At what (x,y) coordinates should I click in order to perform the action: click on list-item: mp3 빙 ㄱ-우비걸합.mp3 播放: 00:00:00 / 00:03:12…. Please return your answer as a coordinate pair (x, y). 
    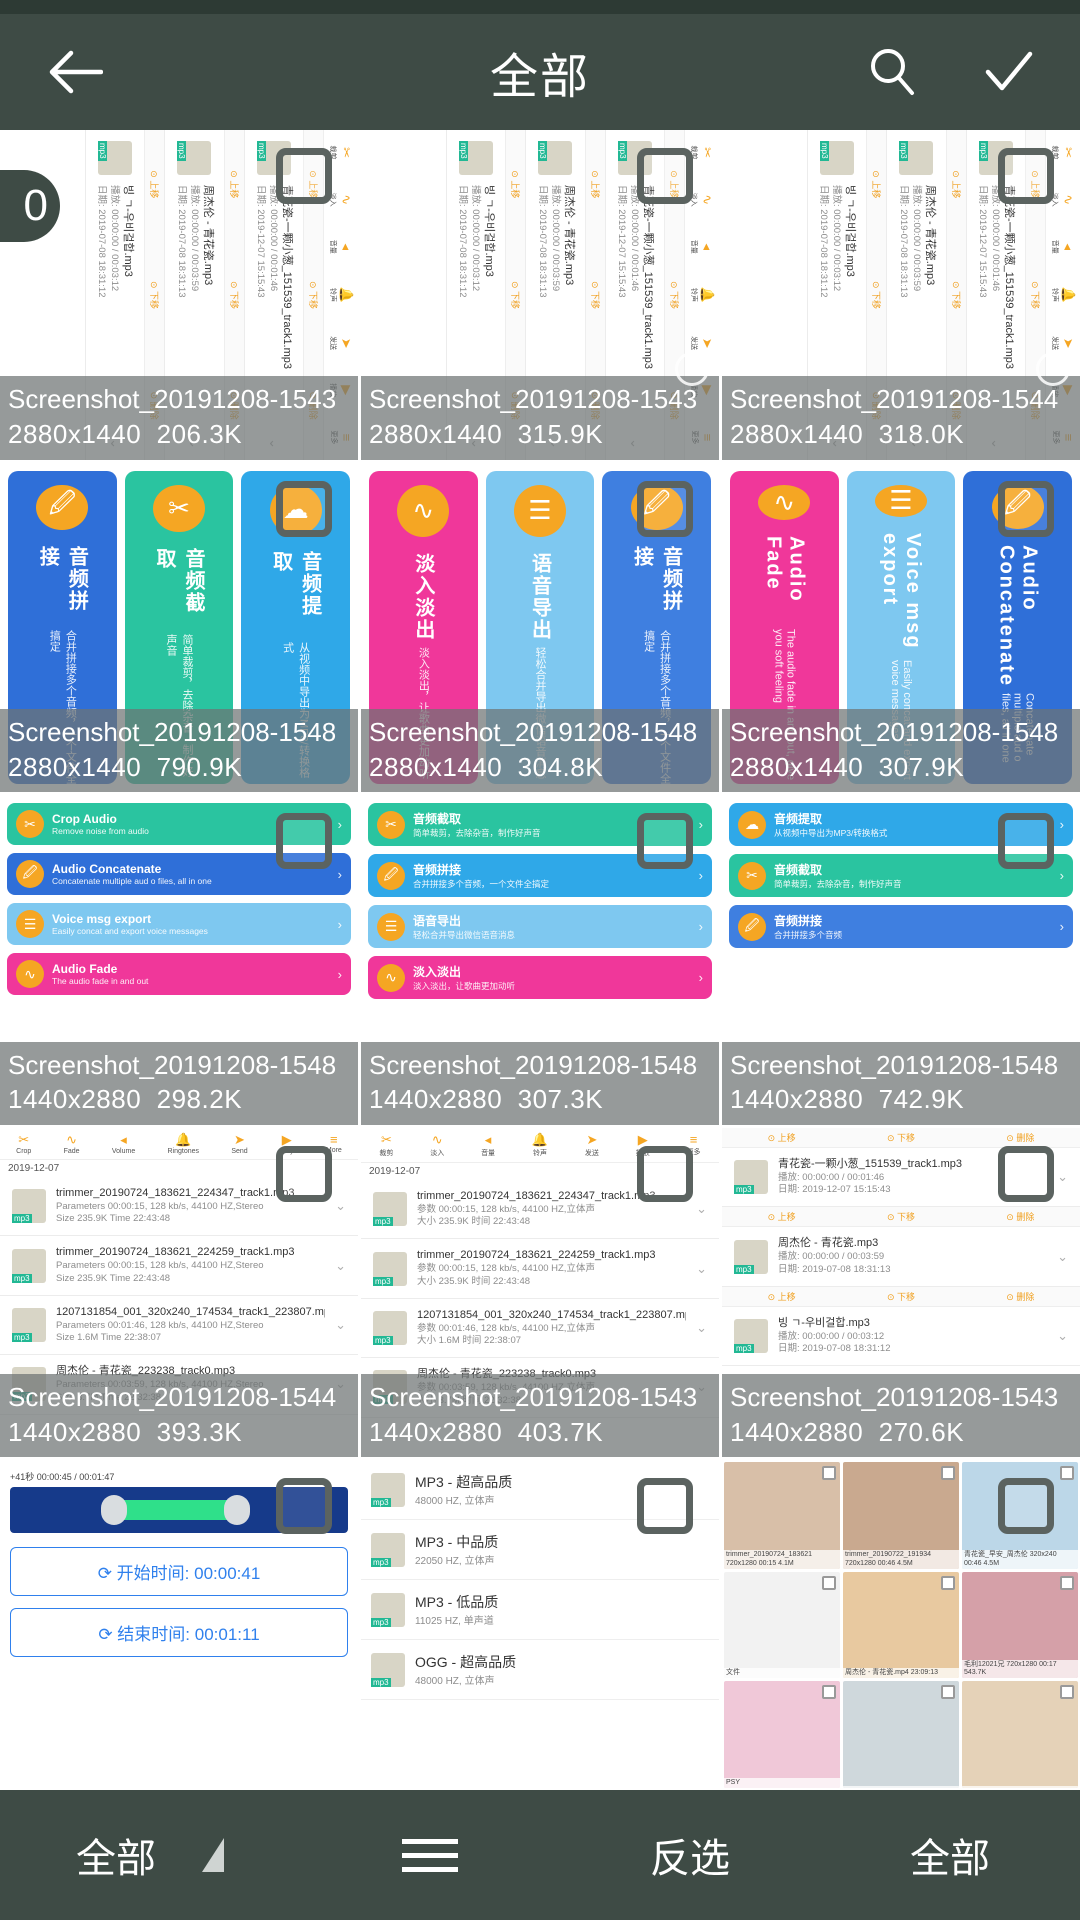
    Looking at the image, I should click on (901, 1336).